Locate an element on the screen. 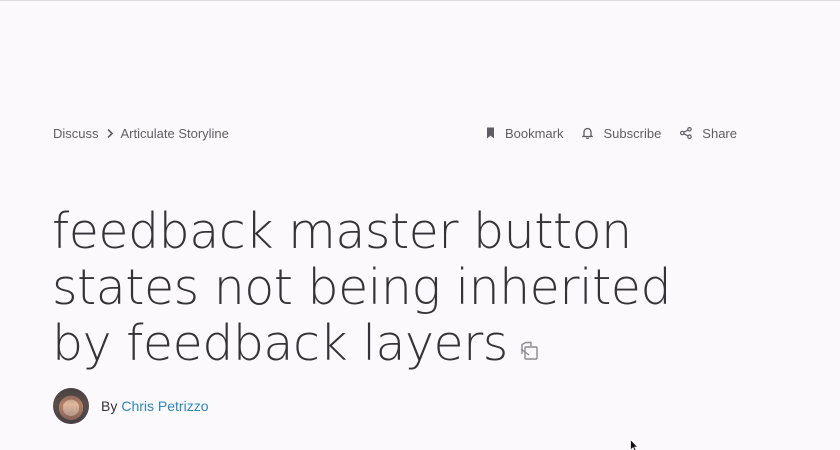 This screenshot has width=840, height=450. share-button: Share is located at coordinates (708, 133).